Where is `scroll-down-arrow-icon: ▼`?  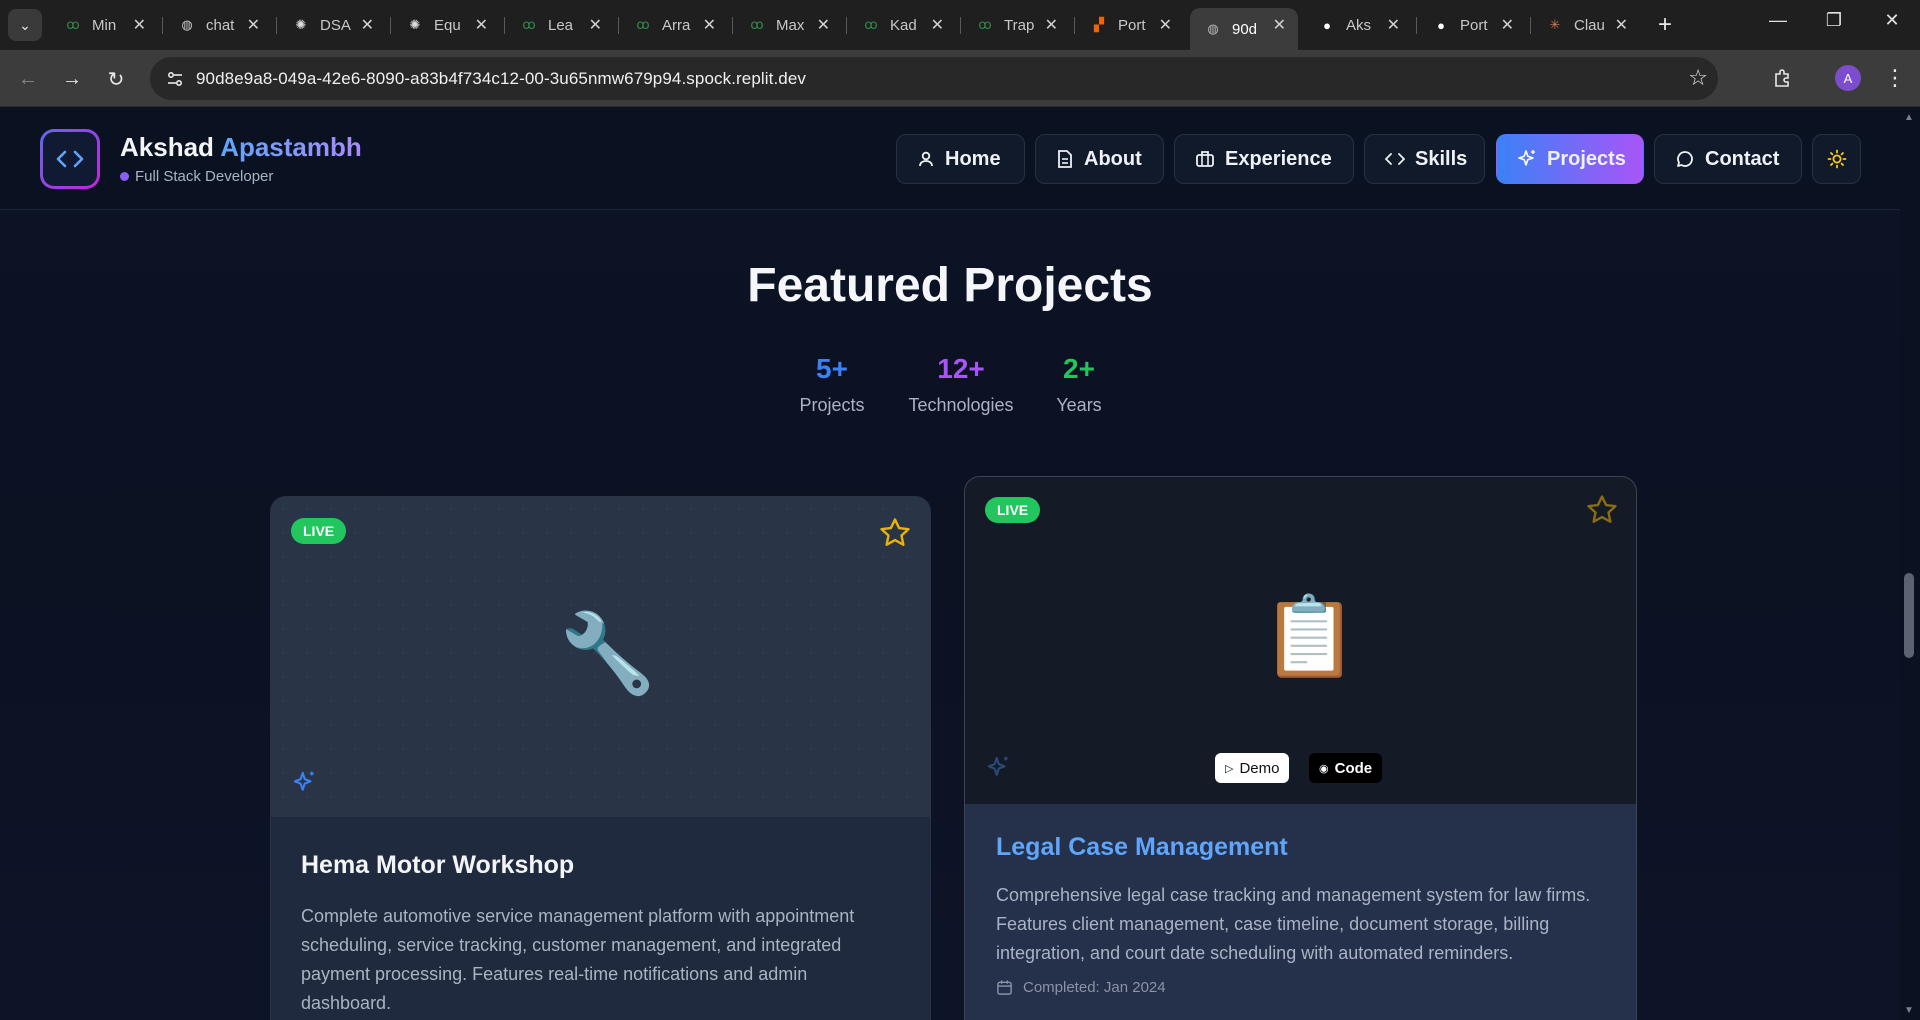
scroll-down-arrow-icon: ▼ is located at coordinates (1909, 1010).